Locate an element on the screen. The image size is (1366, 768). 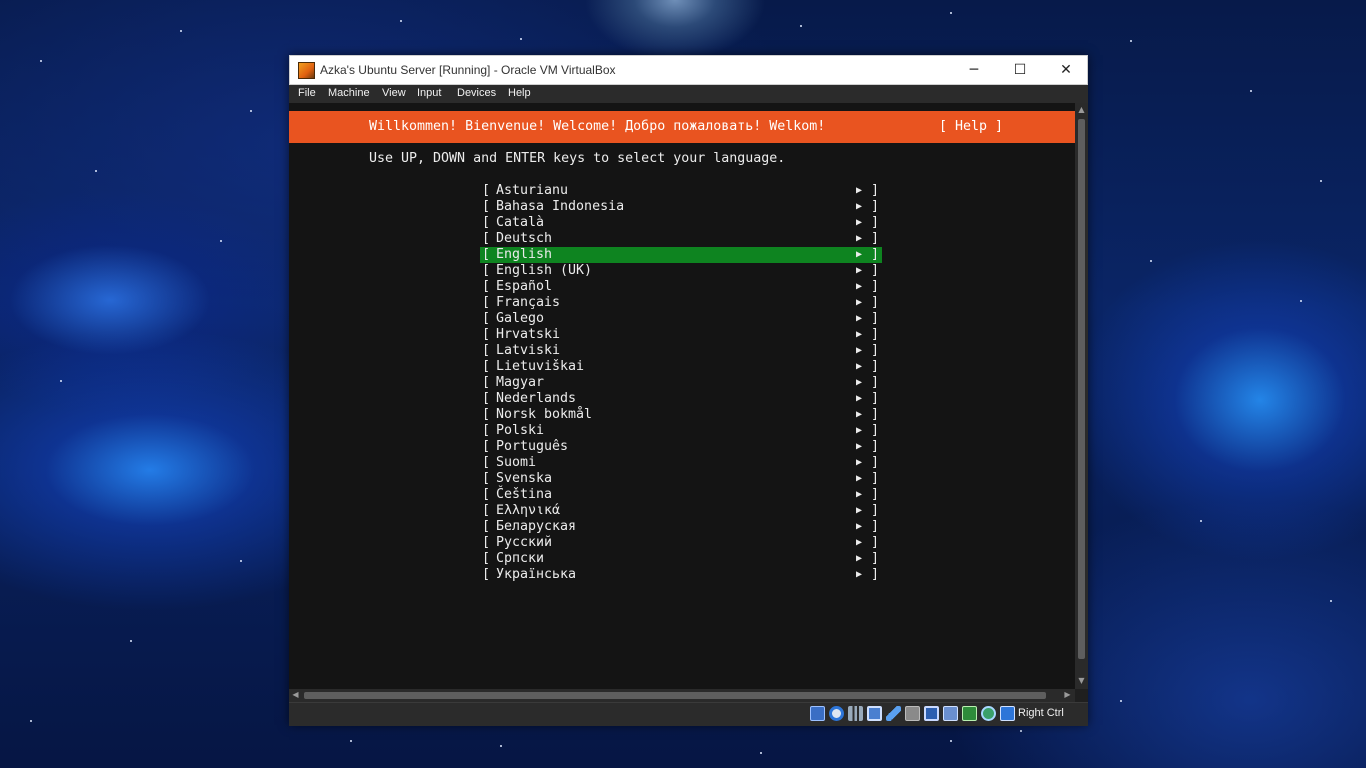
help-button: [ Help ] is located at coordinates (971, 127).